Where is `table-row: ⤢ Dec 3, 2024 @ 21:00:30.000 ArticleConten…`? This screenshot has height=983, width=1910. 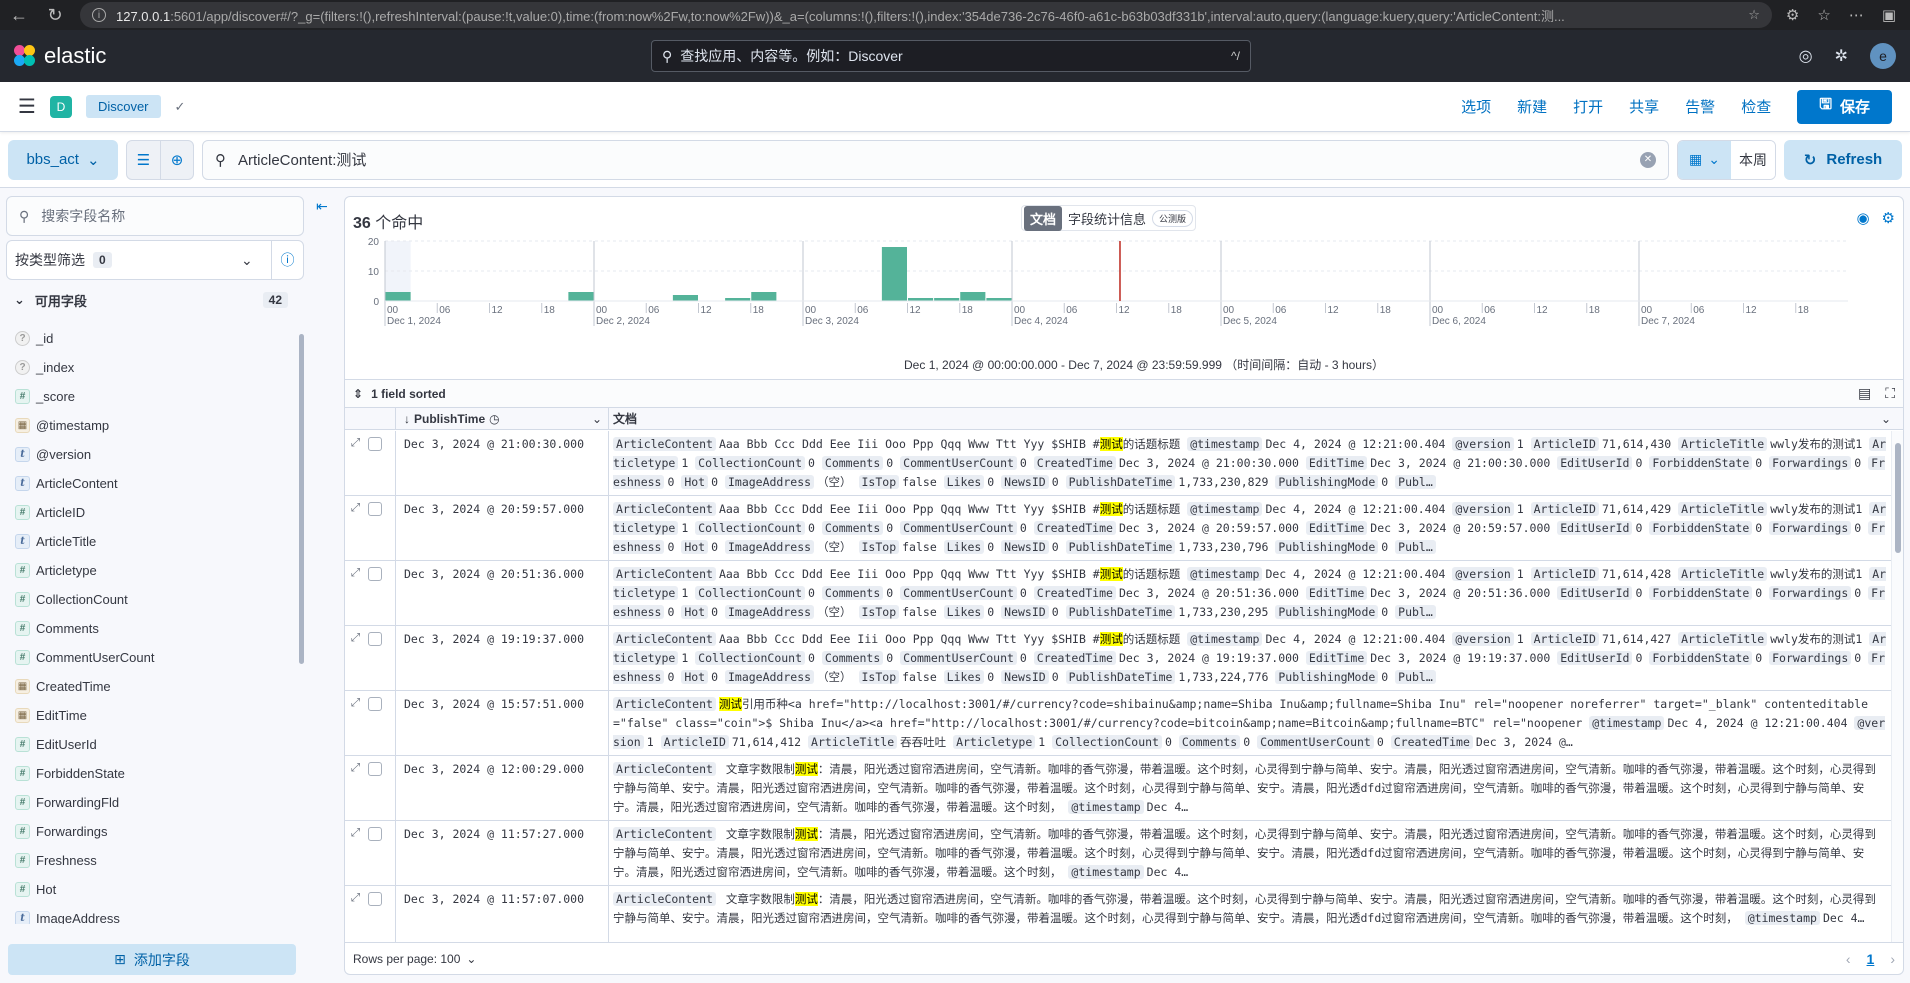
table-row: ⤢ Dec 3, 2024 @ 21:00:30.000 ArticleConten… is located at coordinates (1118, 463).